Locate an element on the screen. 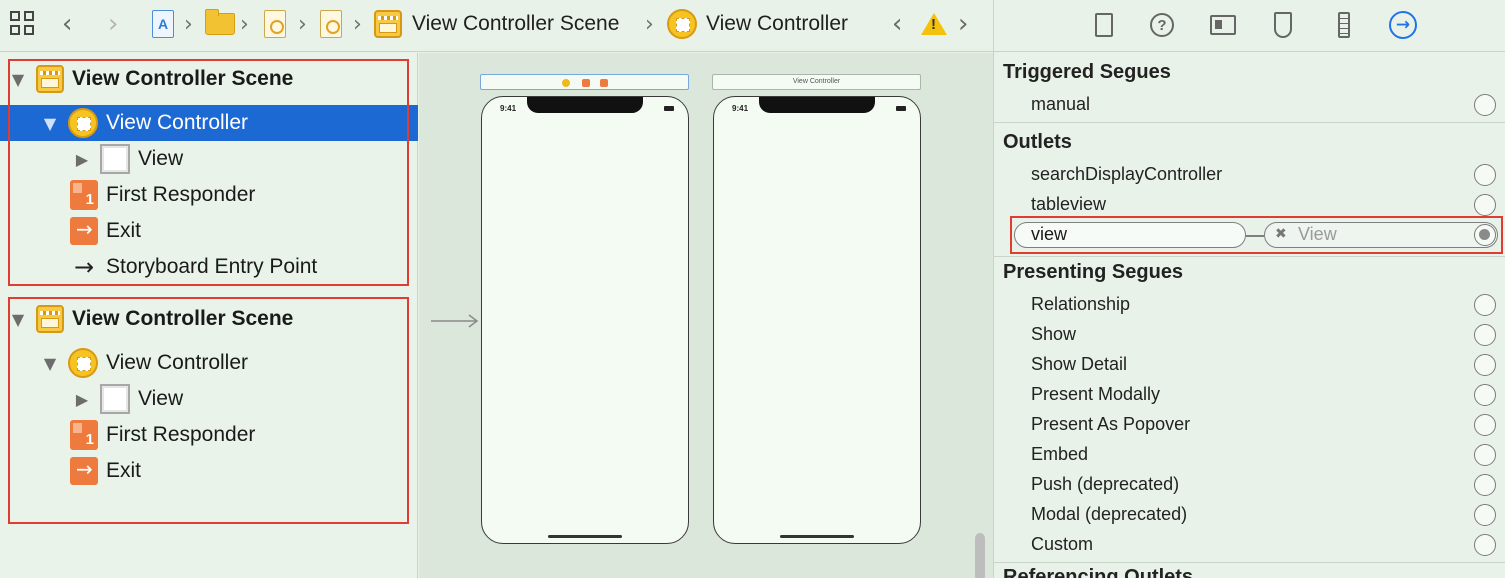  scene-dock-title: View Controller is located at coordinates (816, 81).